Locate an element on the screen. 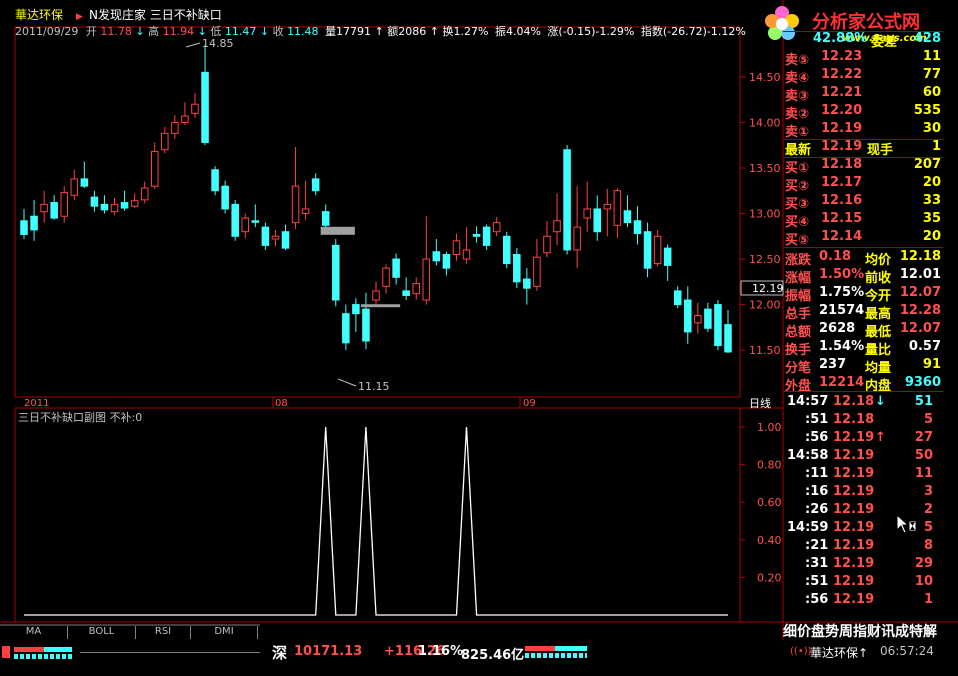 The height and width of the screenshot is (676, 958). left-status-strip is located at coordinates (135, 654).